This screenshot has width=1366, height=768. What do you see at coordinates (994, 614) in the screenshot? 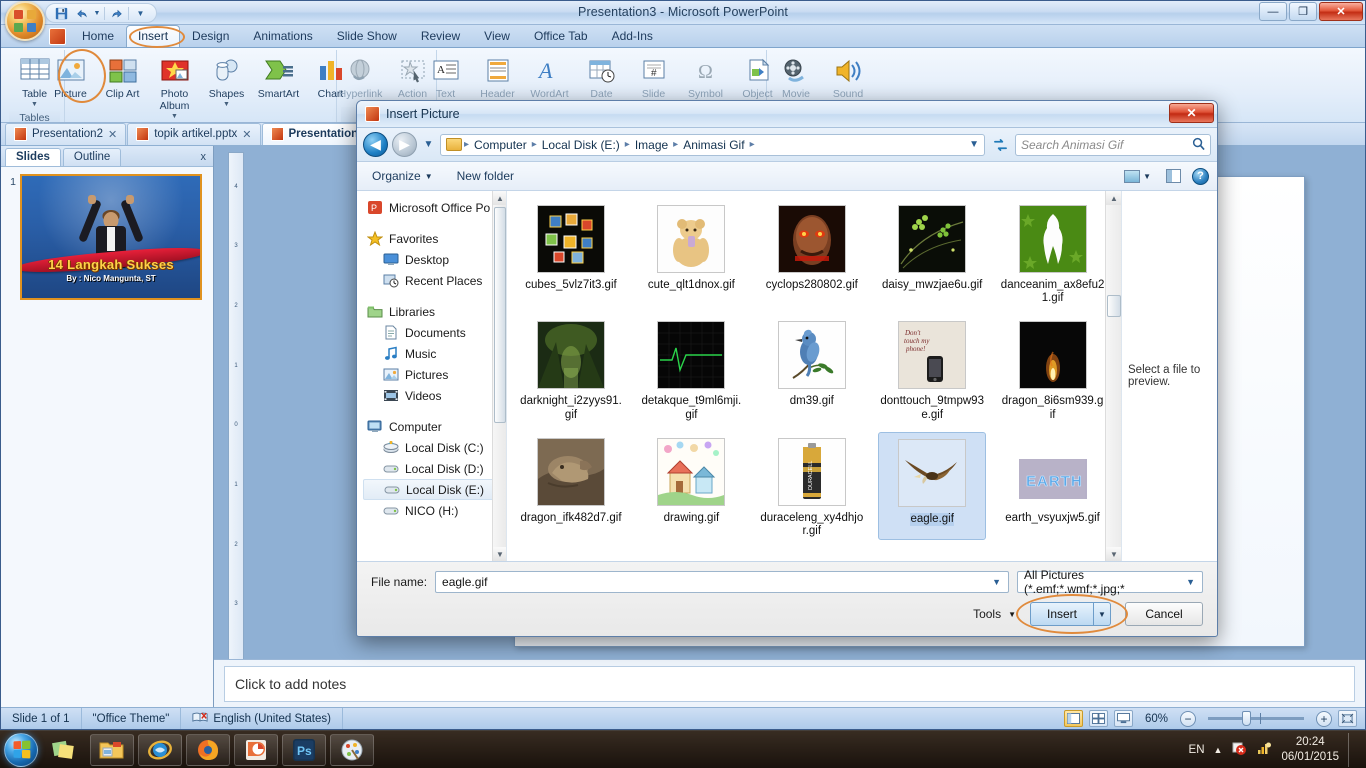
I see `tools-button: Tools ▼` at bounding box center [994, 614].